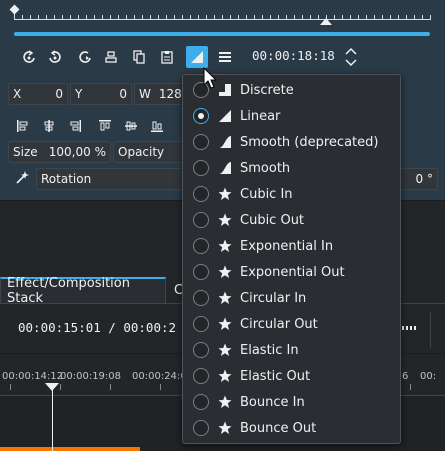 Image resolution: width=445 pixels, height=451 pixels. Describe the element at coordinates (38, 94) in the screenshot. I see `x-field: X 0` at that location.